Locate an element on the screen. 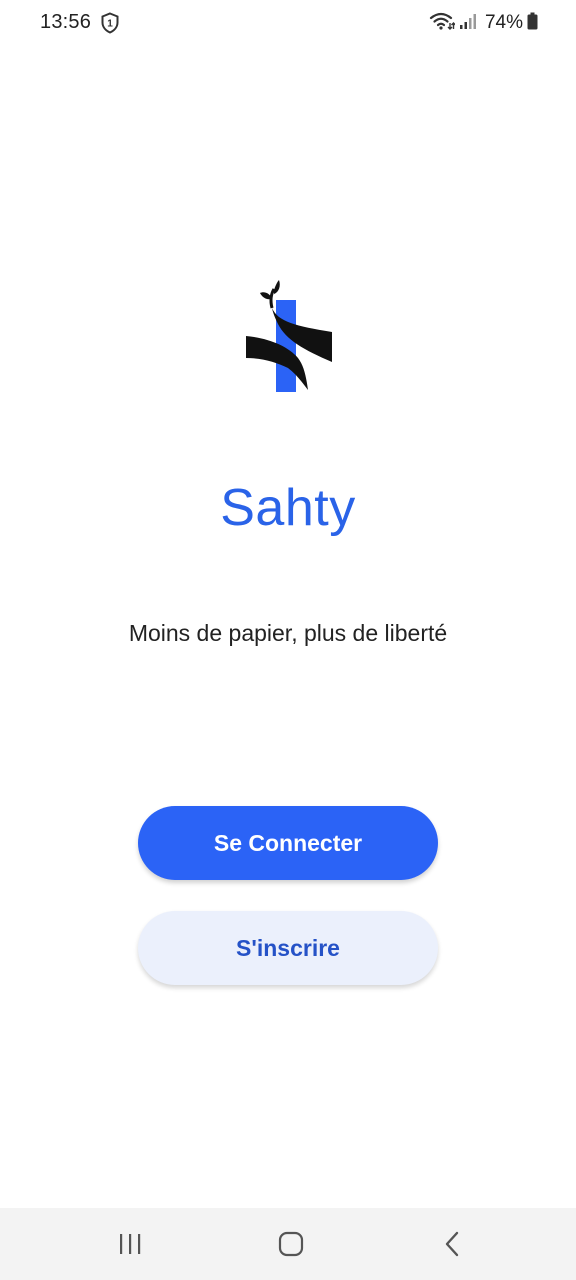 Image resolution: width=576 pixels, height=1280 pixels. status-time: 13:56 is located at coordinates (66, 22).